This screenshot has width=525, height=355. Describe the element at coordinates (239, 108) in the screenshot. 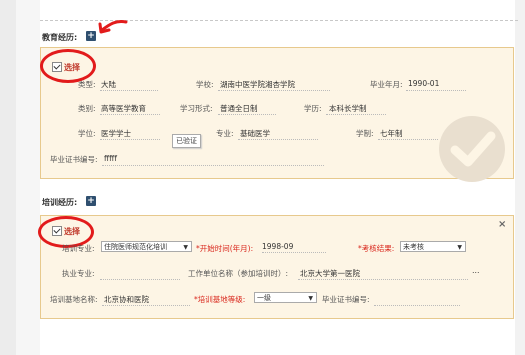

I see `edu-study-form-value: 普通全日制` at that location.